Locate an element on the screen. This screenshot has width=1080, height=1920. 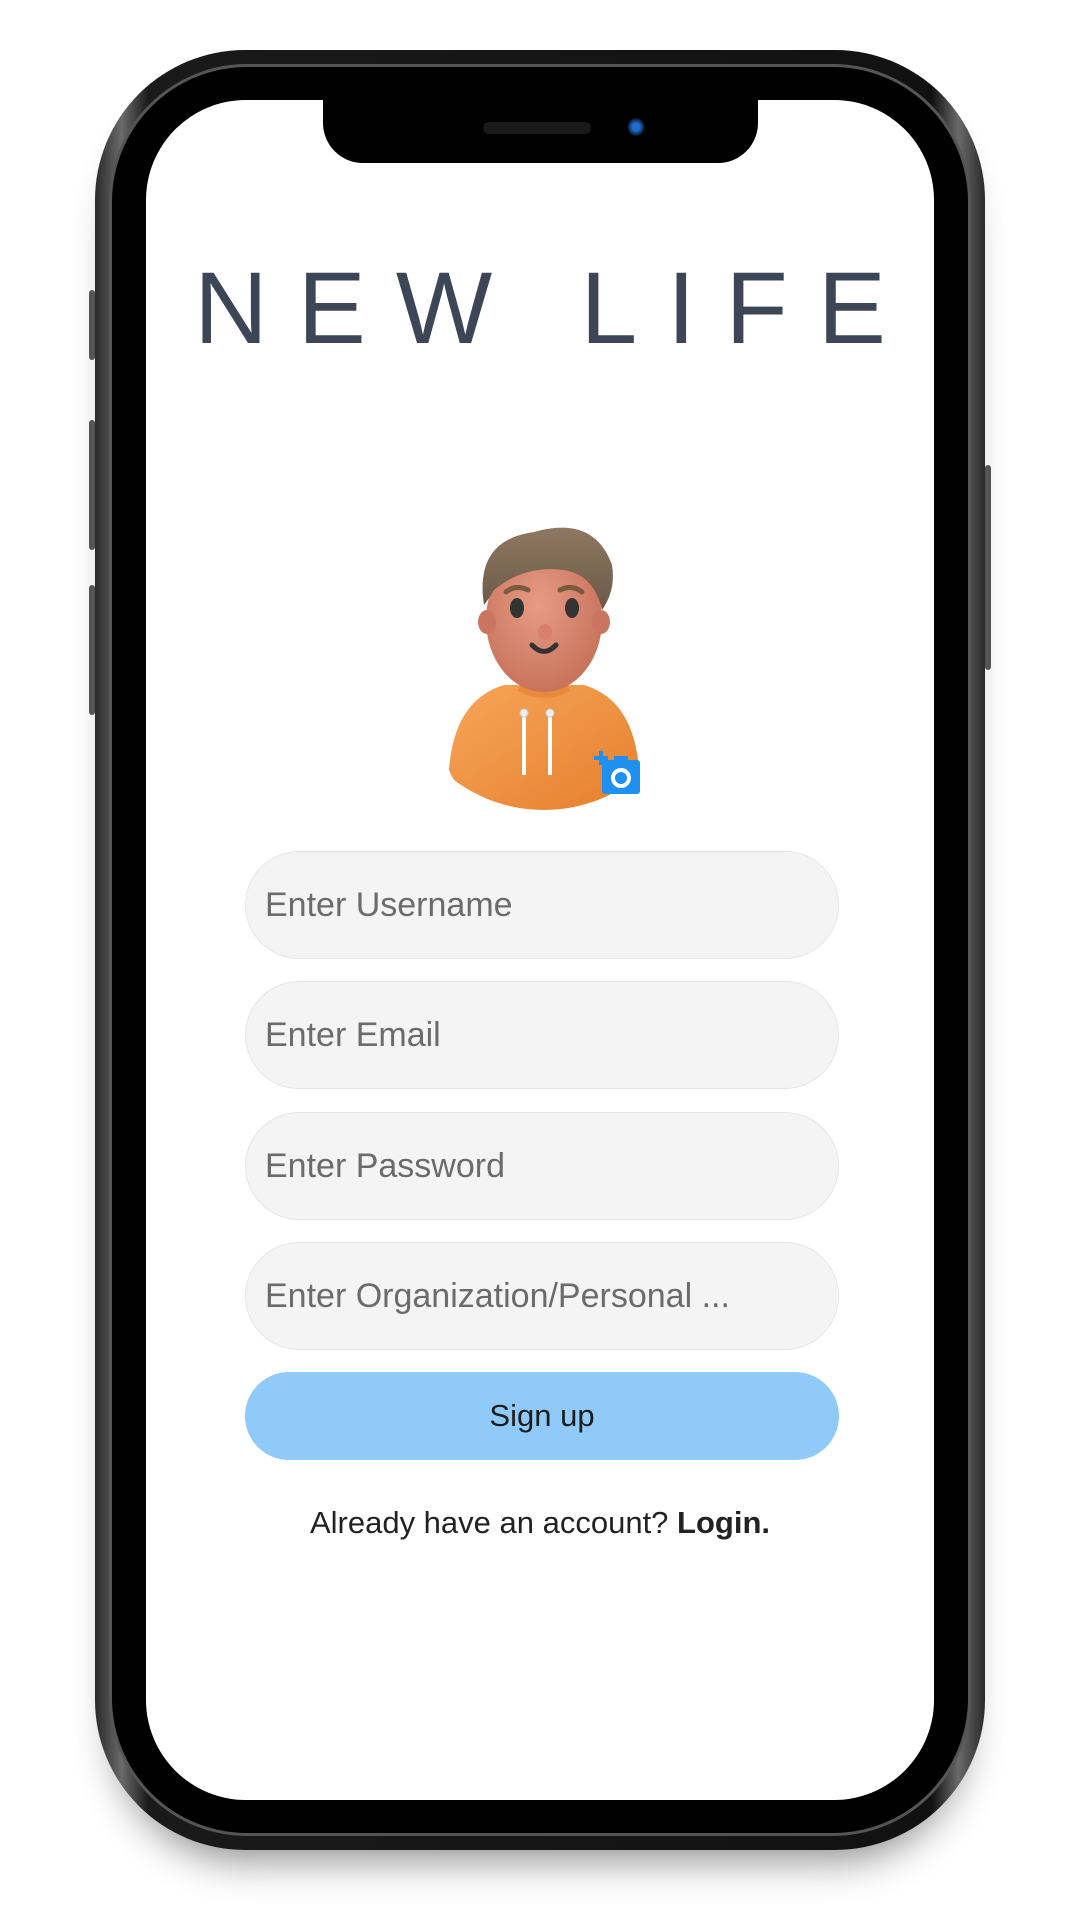
login-prompt: Already have an account? Login. is located at coordinates (540, 1523).